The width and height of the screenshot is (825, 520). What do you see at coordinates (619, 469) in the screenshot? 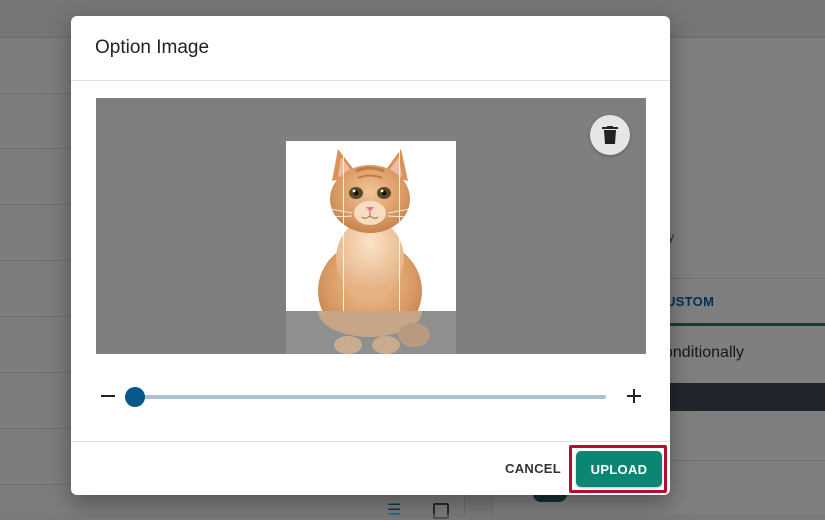
I see `upload-button: UPLOAD` at bounding box center [619, 469].